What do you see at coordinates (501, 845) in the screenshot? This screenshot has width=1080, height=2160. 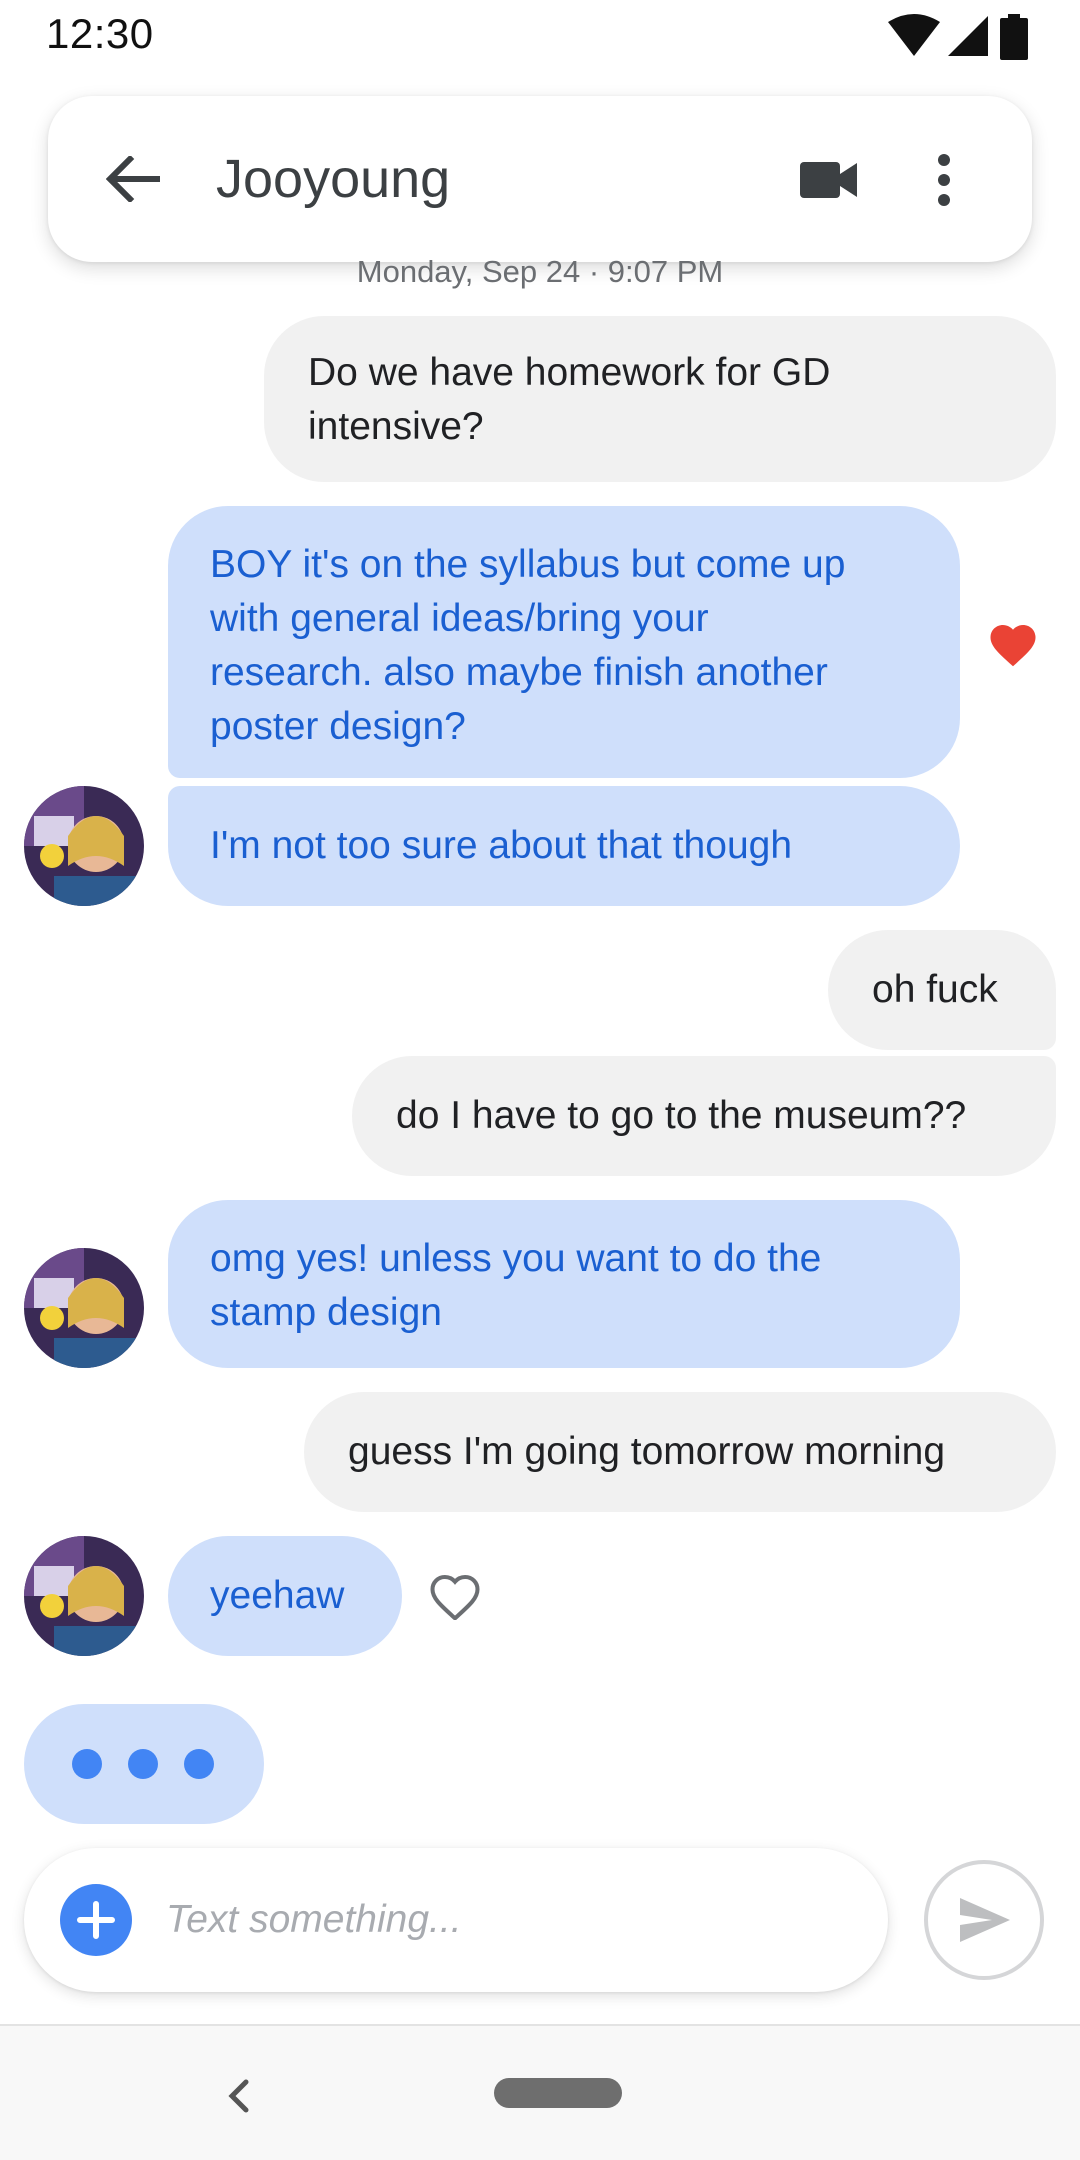 I see `message-line: I'm not too sure about that though` at bounding box center [501, 845].